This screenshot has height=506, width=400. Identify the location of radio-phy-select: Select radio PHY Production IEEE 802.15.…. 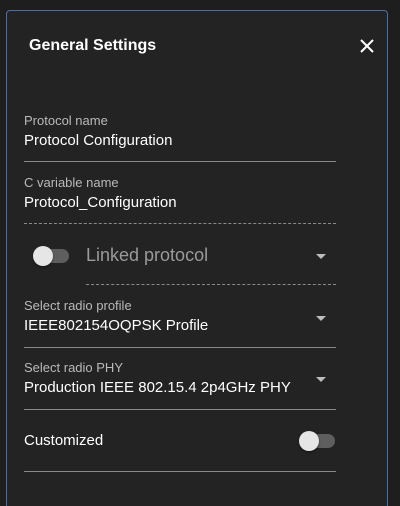
(180, 379).